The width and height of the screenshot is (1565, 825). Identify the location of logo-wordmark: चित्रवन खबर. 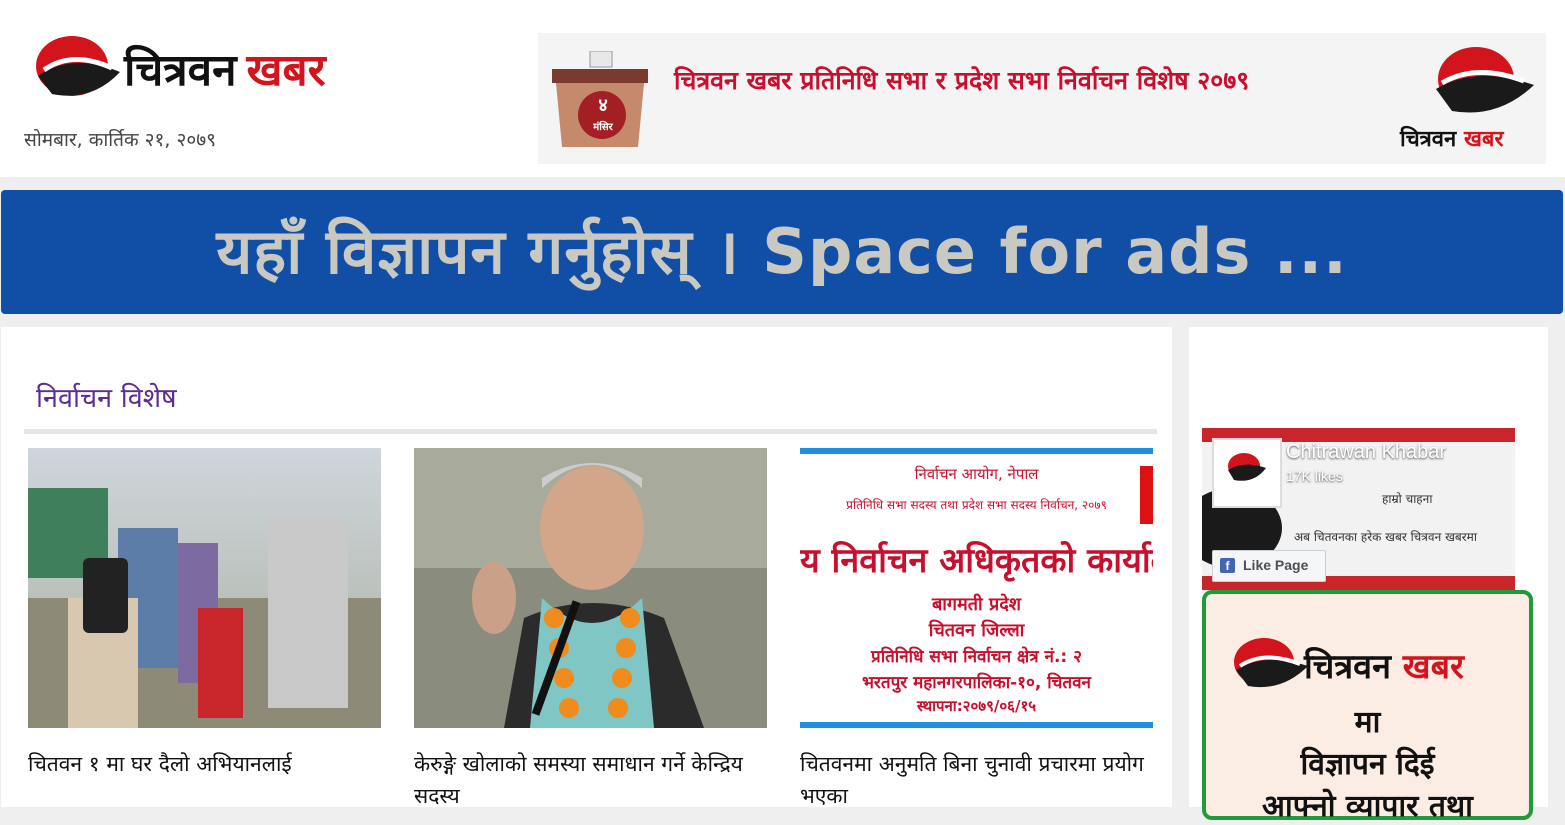
(225, 68).